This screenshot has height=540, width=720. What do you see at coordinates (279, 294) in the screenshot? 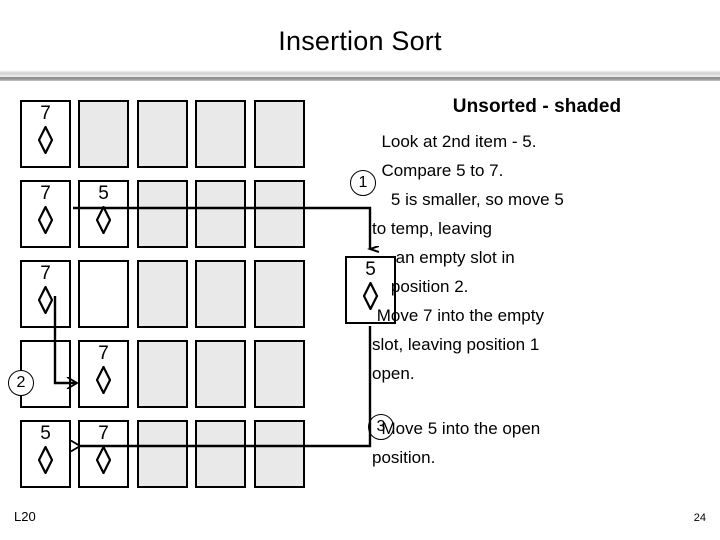
I see `card-r3-c5` at bounding box center [279, 294].